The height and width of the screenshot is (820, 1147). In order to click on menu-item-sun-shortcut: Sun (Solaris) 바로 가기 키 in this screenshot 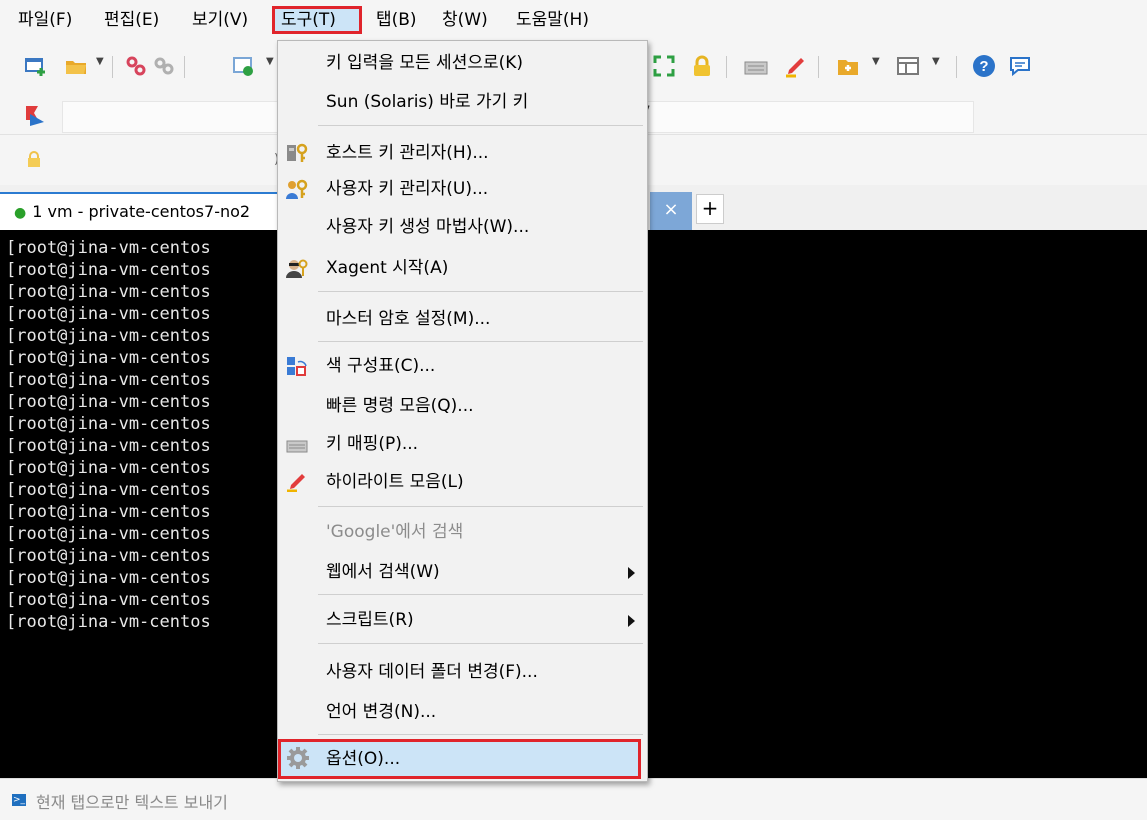, I will do `click(462, 102)`.